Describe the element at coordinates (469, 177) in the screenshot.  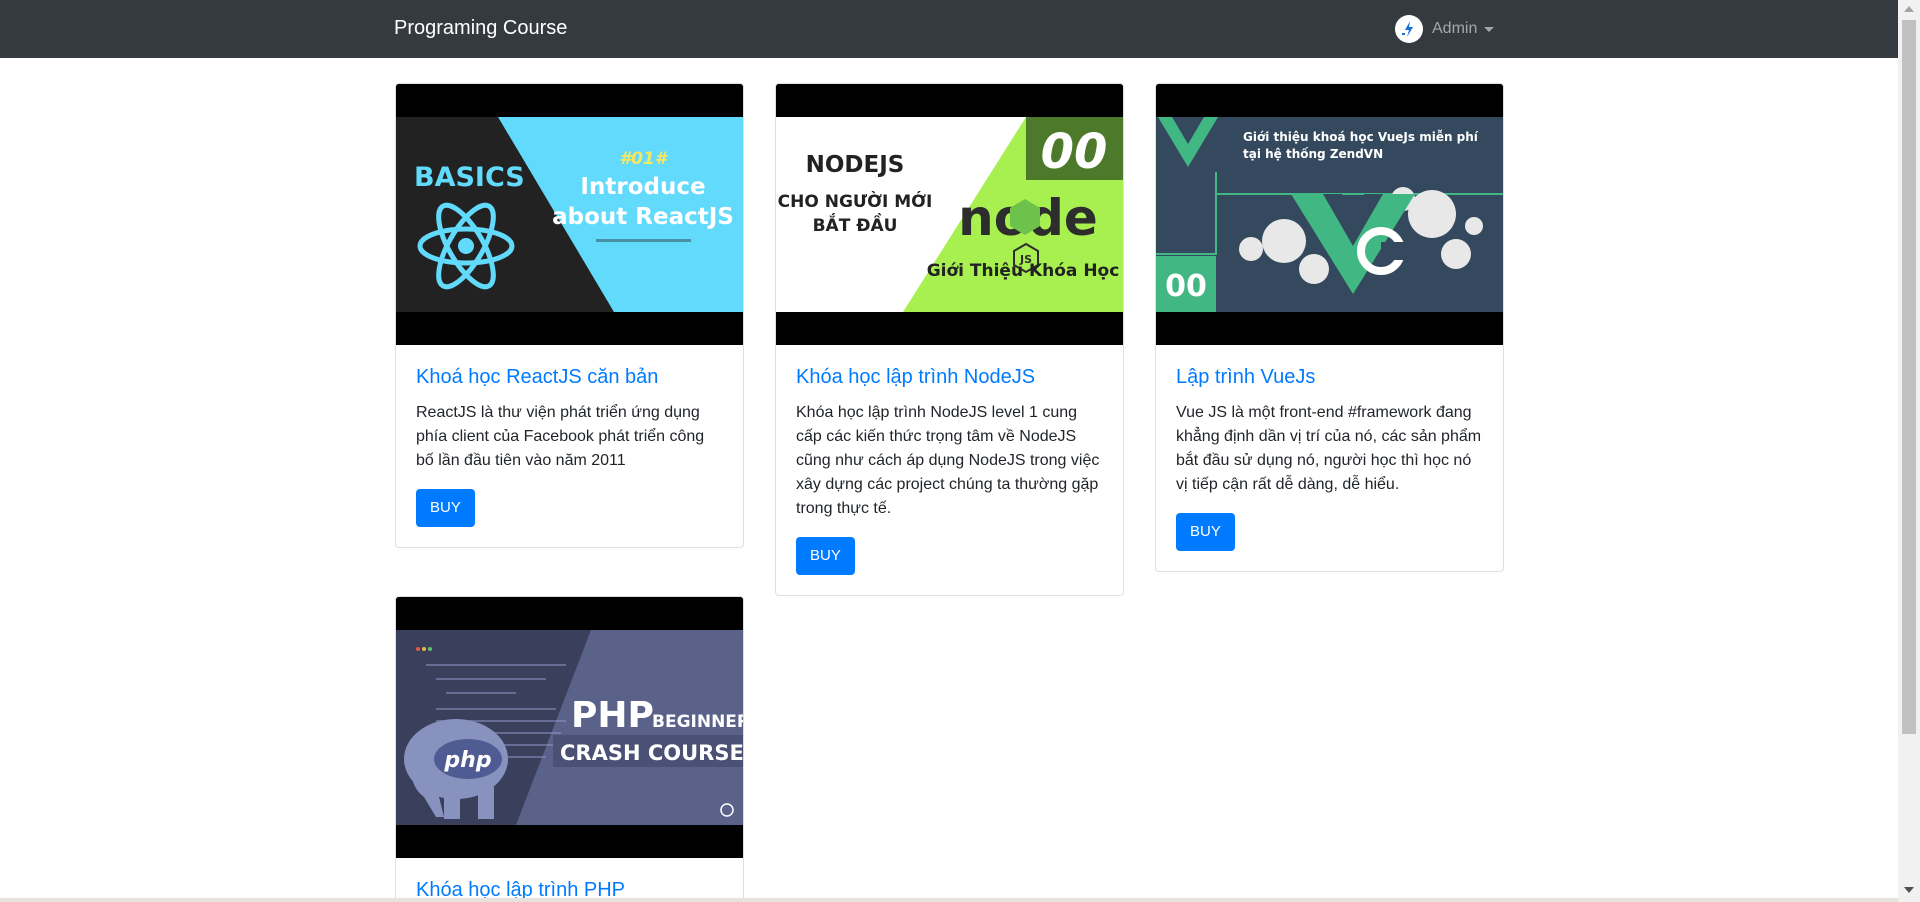
I see `thumb-text: BASICS` at that location.